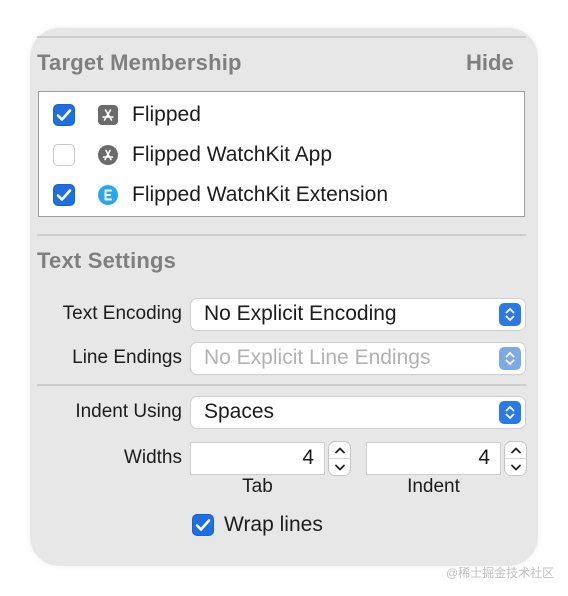 Image resolution: width=568 pixels, height=596 pixels. What do you see at coordinates (281, 37) in the screenshot?
I see `top-divider` at bounding box center [281, 37].